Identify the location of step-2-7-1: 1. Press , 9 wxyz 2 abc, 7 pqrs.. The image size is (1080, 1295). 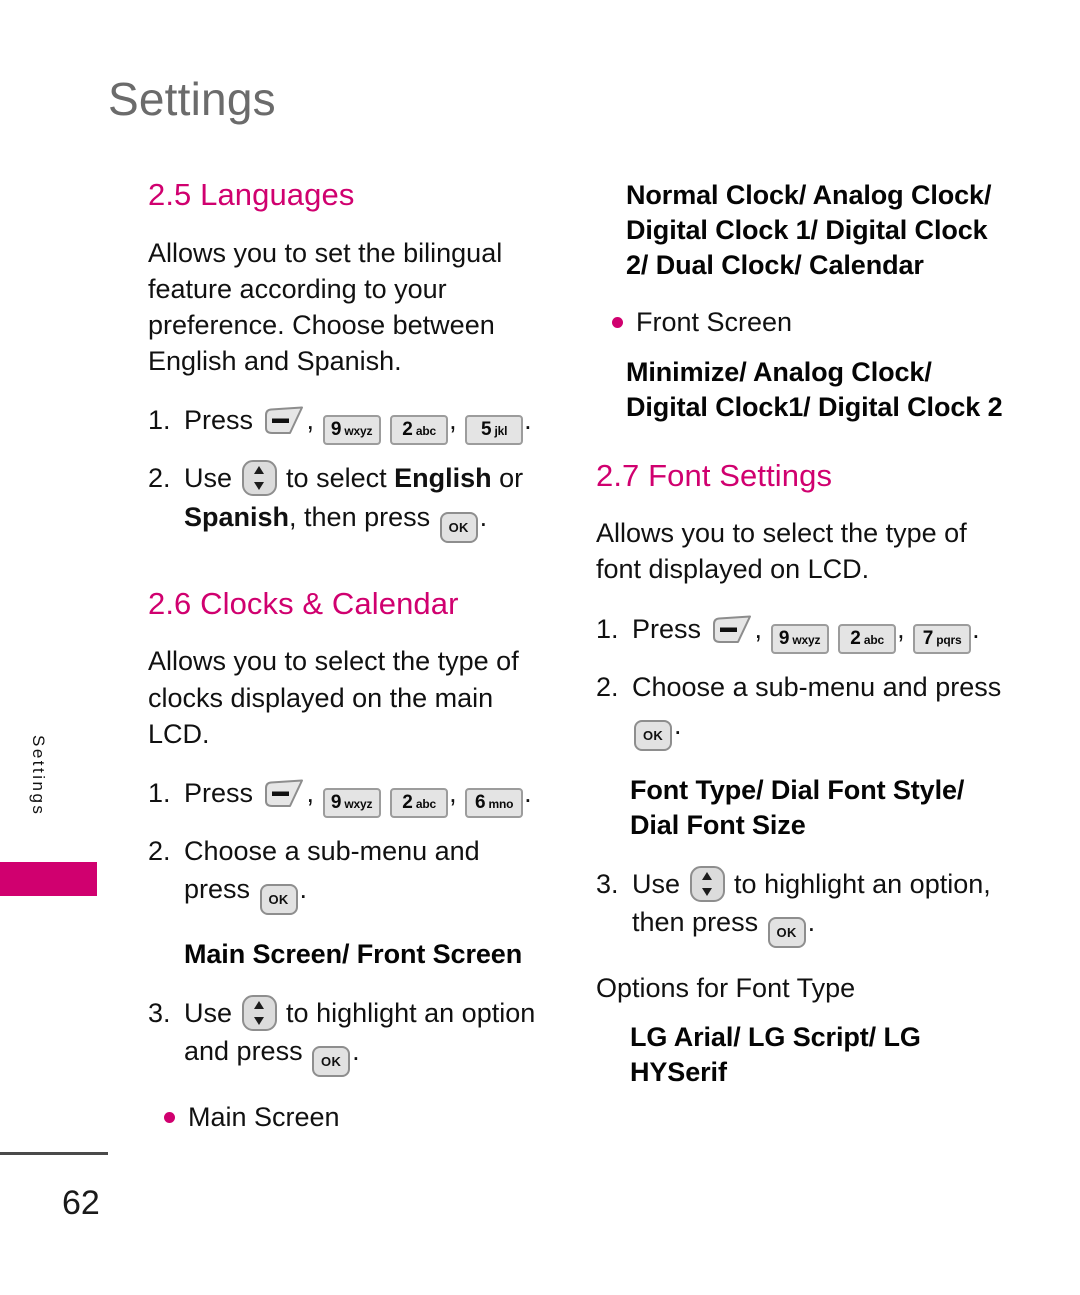
(806, 632).